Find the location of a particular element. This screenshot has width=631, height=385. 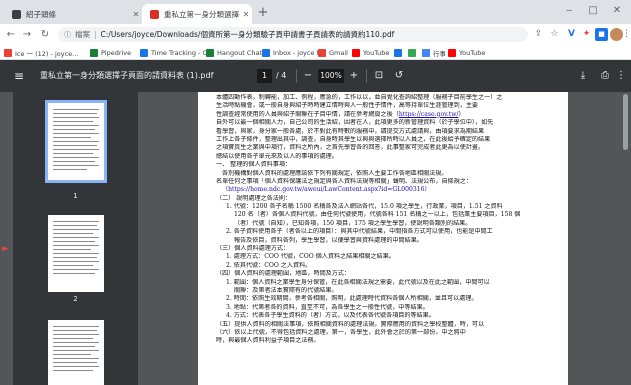

new-tab-icon: + is located at coordinates (263, 13).